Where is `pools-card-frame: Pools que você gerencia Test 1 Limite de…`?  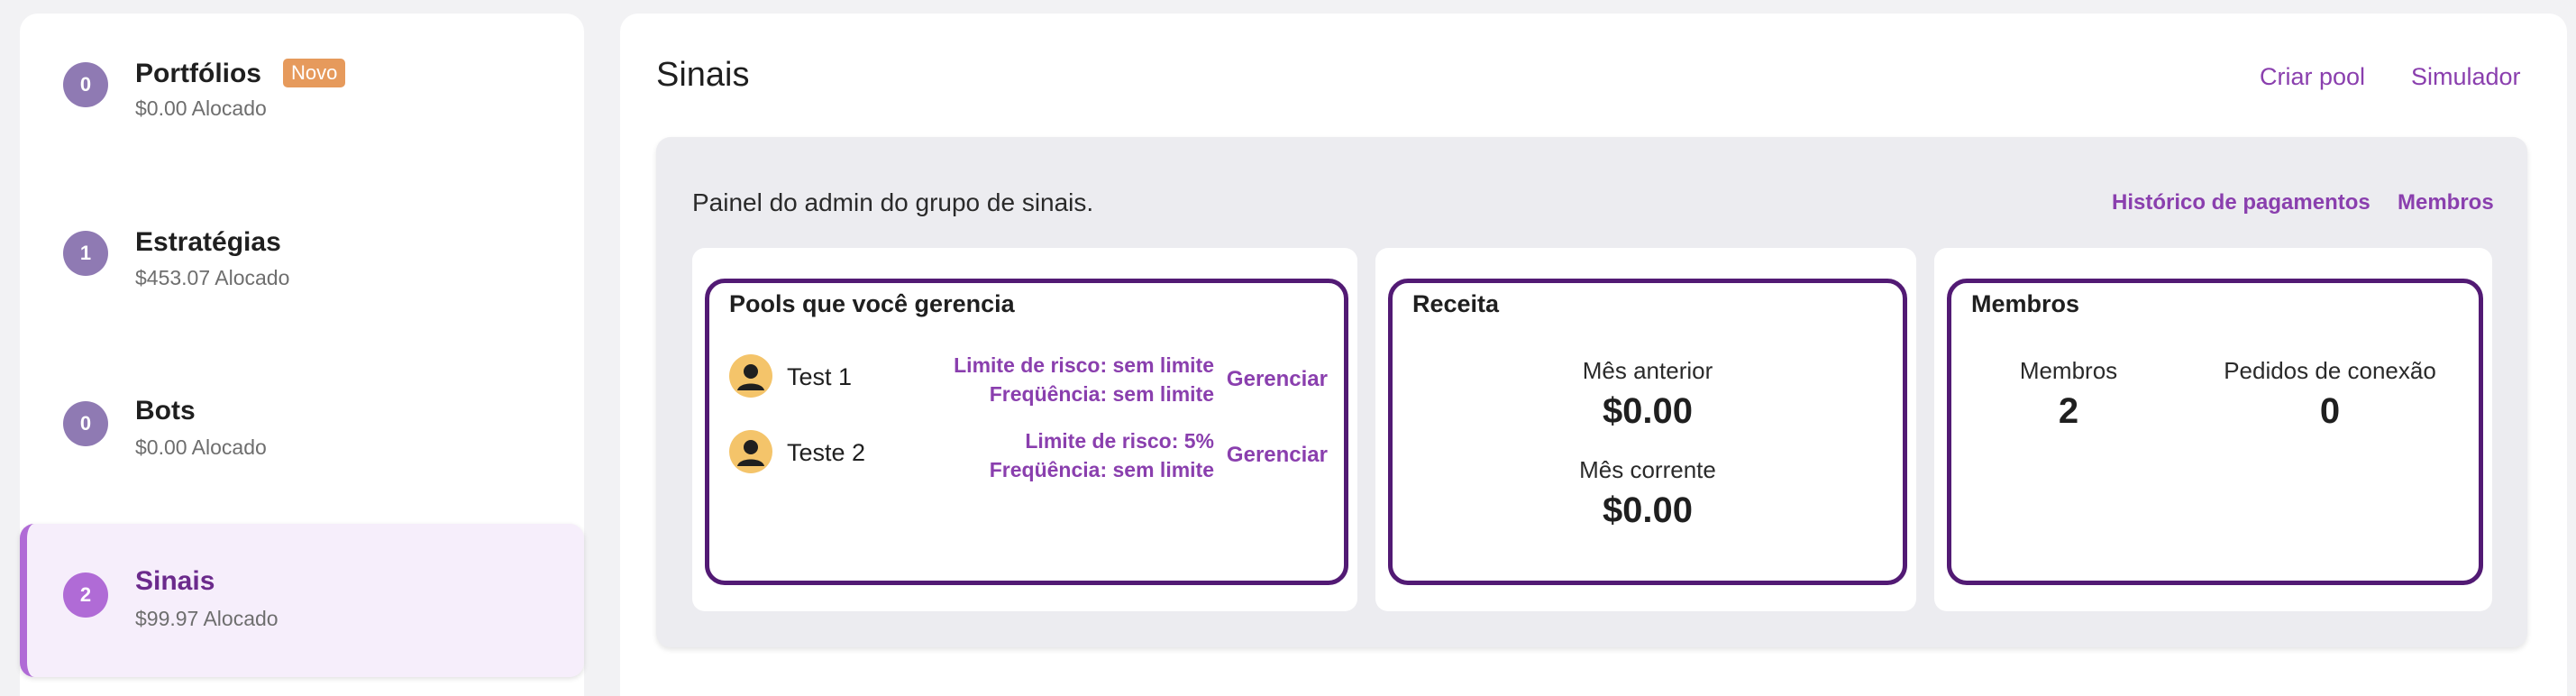 pools-card-frame: Pools que você gerencia Test 1 Limite de… is located at coordinates (1026, 432).